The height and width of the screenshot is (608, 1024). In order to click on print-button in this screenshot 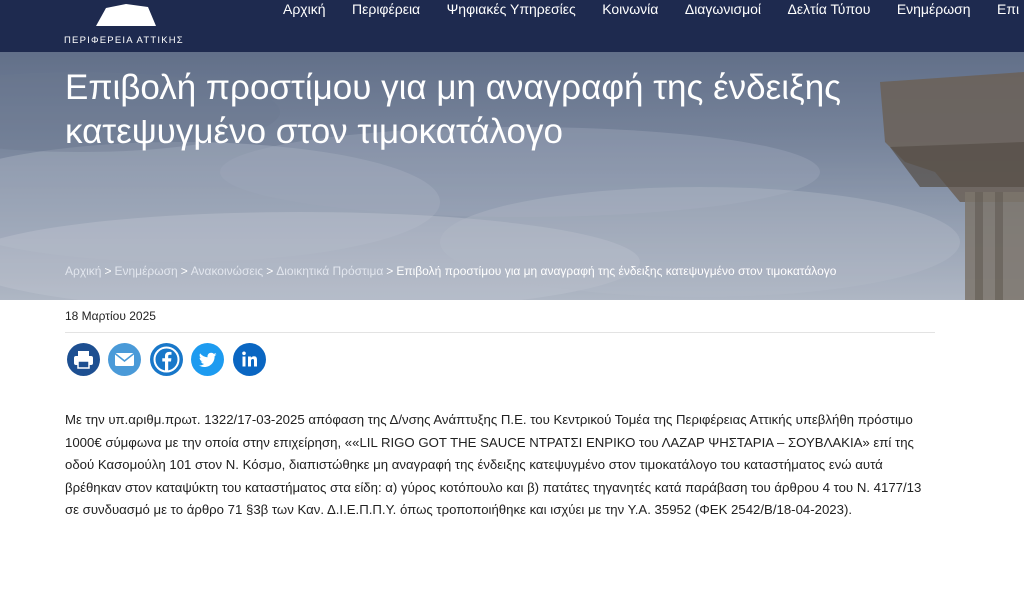, I will do `click(83, 359)`.